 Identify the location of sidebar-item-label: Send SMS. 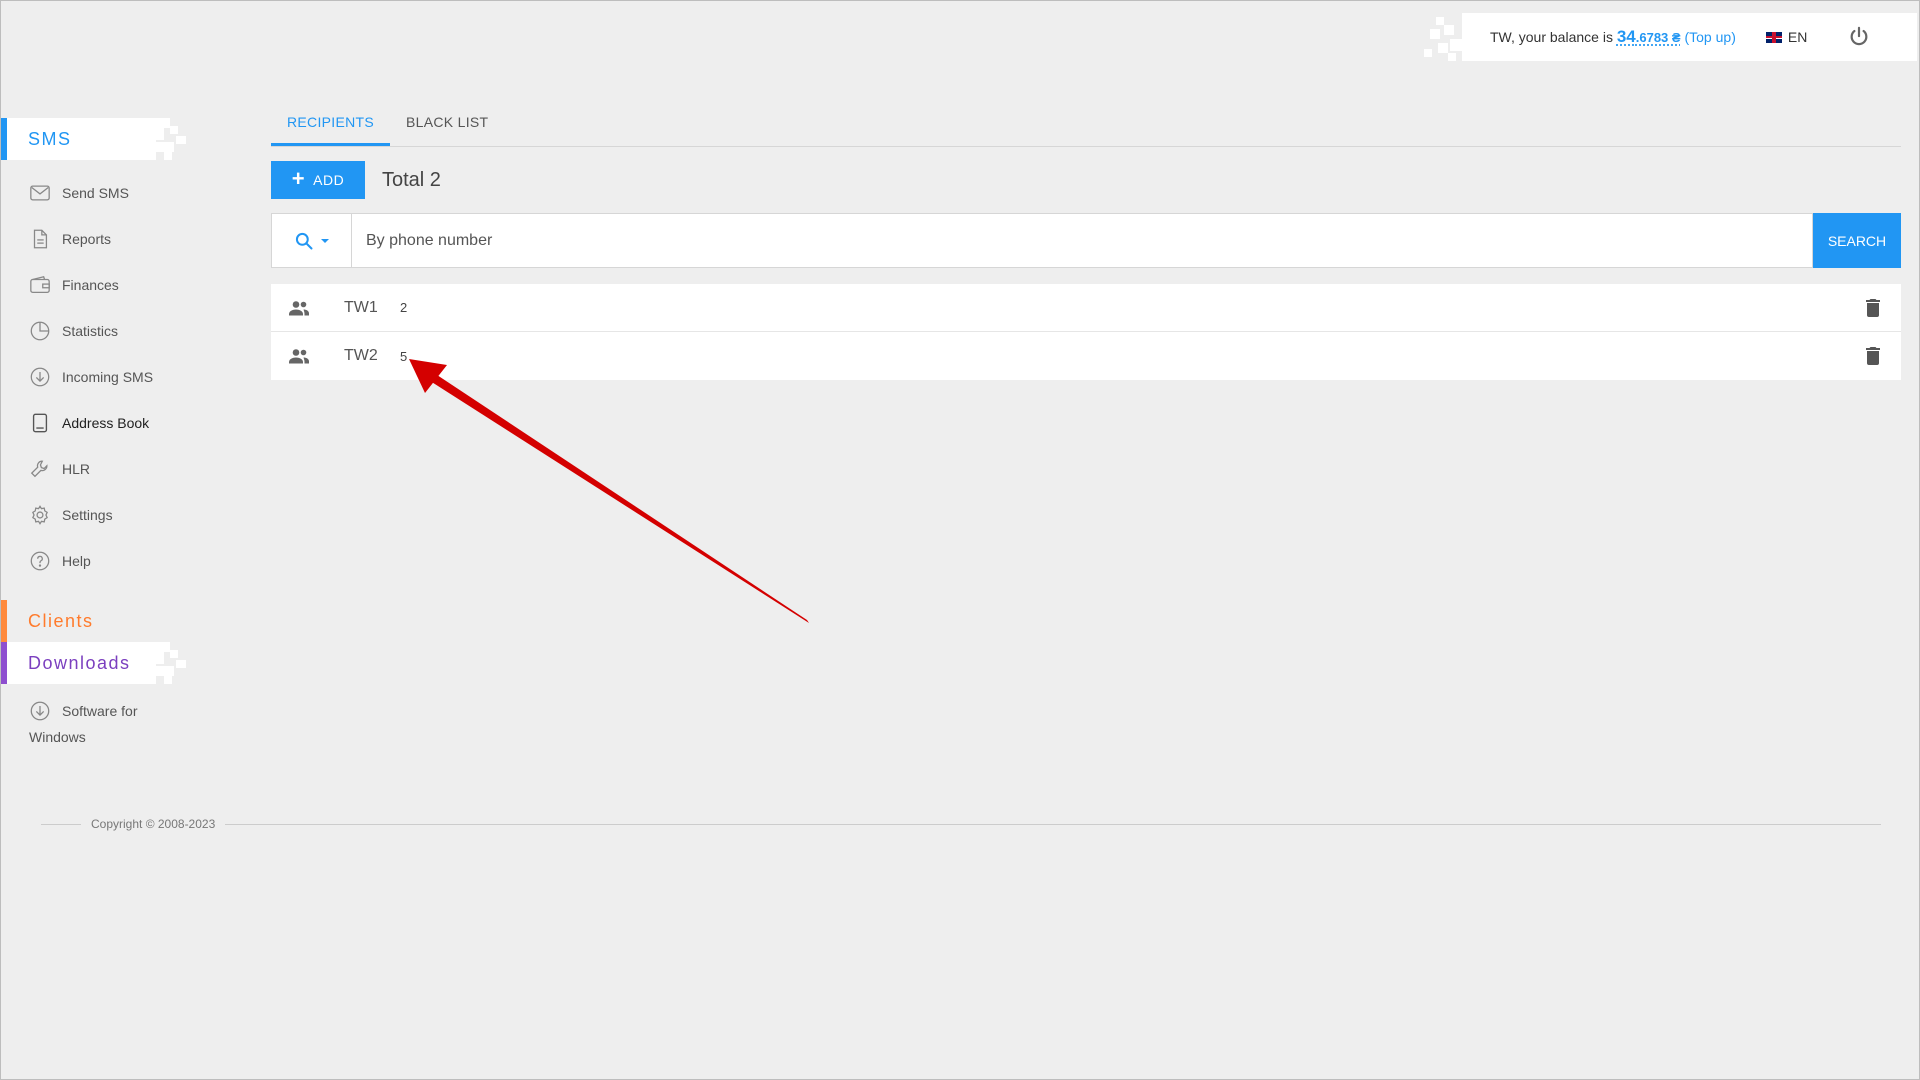
(95, 193).